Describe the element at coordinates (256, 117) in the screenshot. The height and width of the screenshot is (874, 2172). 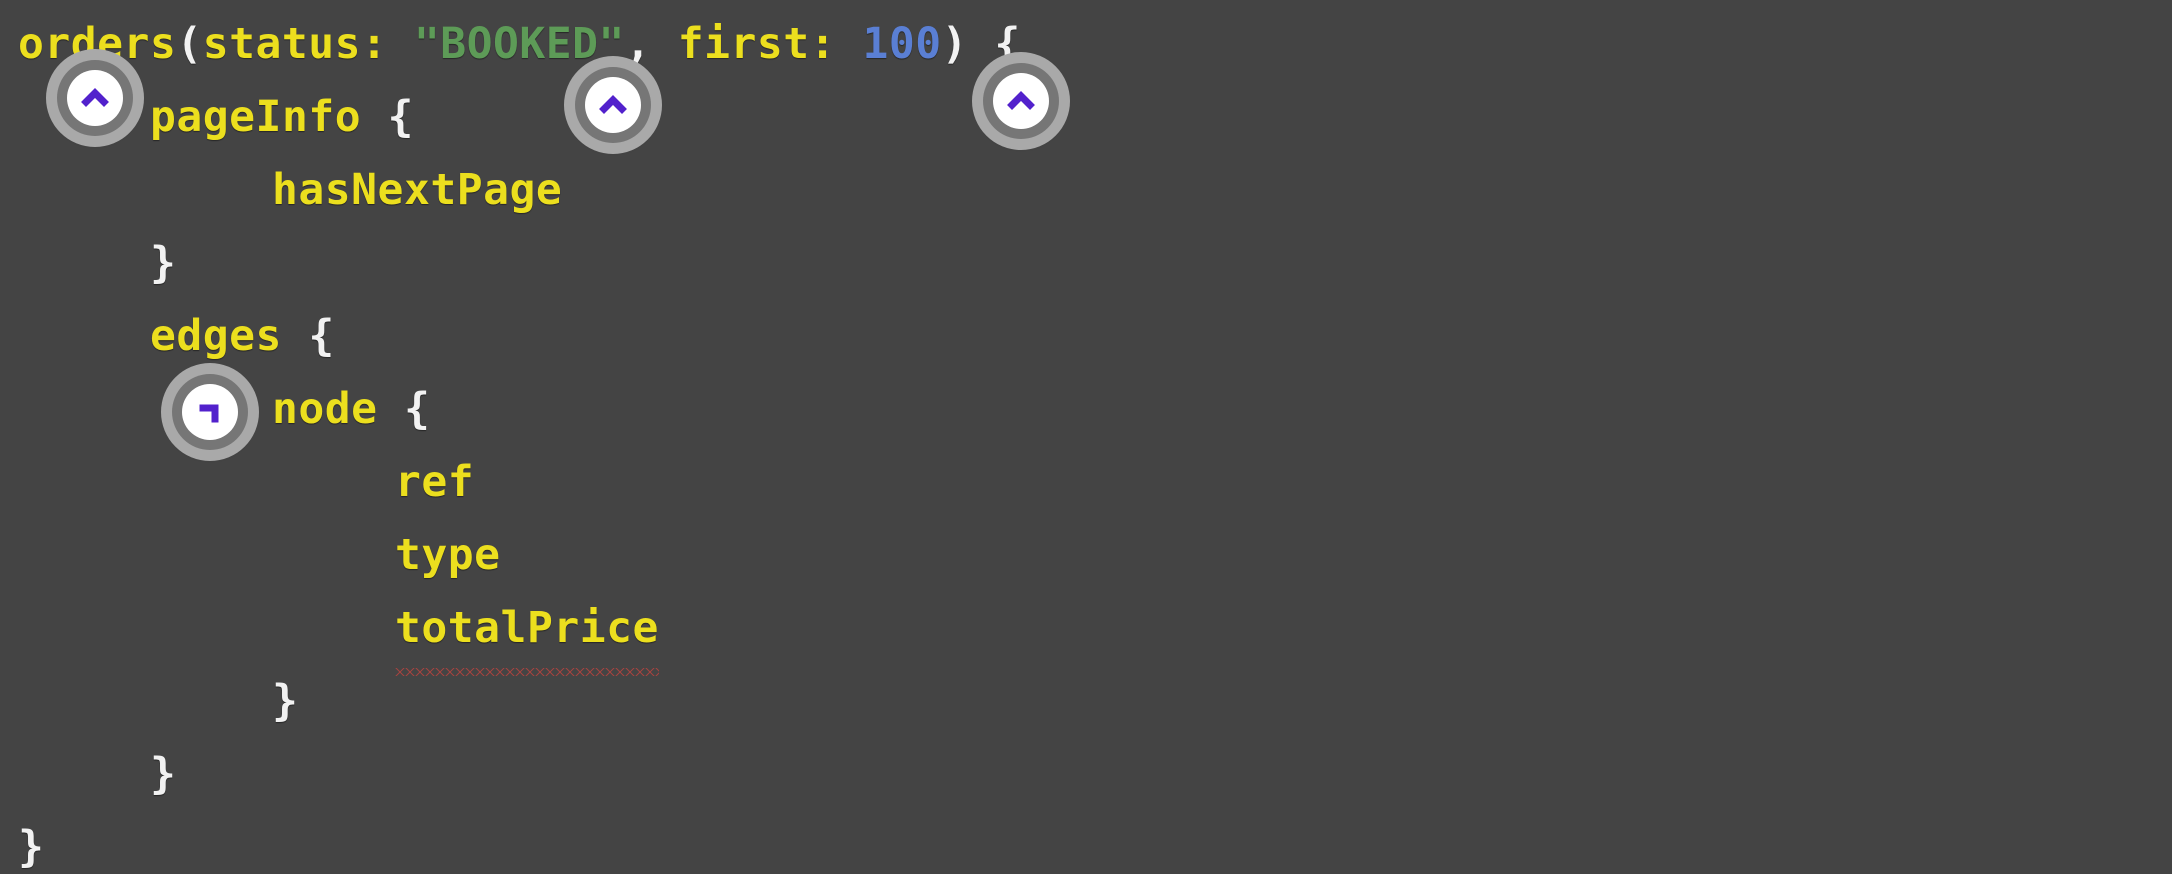
I see `code-token-field: pageInfo` at that location.